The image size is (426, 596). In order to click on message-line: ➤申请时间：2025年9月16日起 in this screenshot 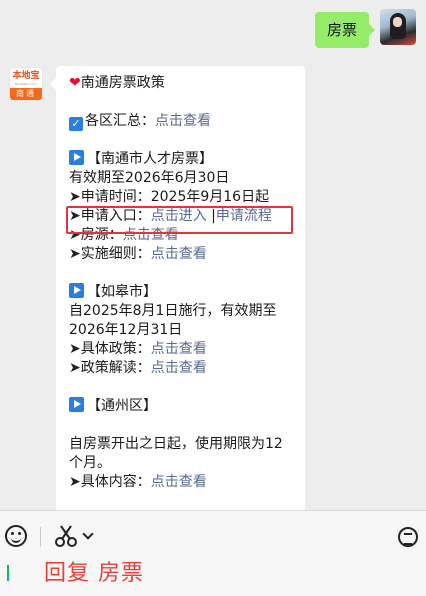, I will do `click(180, 197)`.